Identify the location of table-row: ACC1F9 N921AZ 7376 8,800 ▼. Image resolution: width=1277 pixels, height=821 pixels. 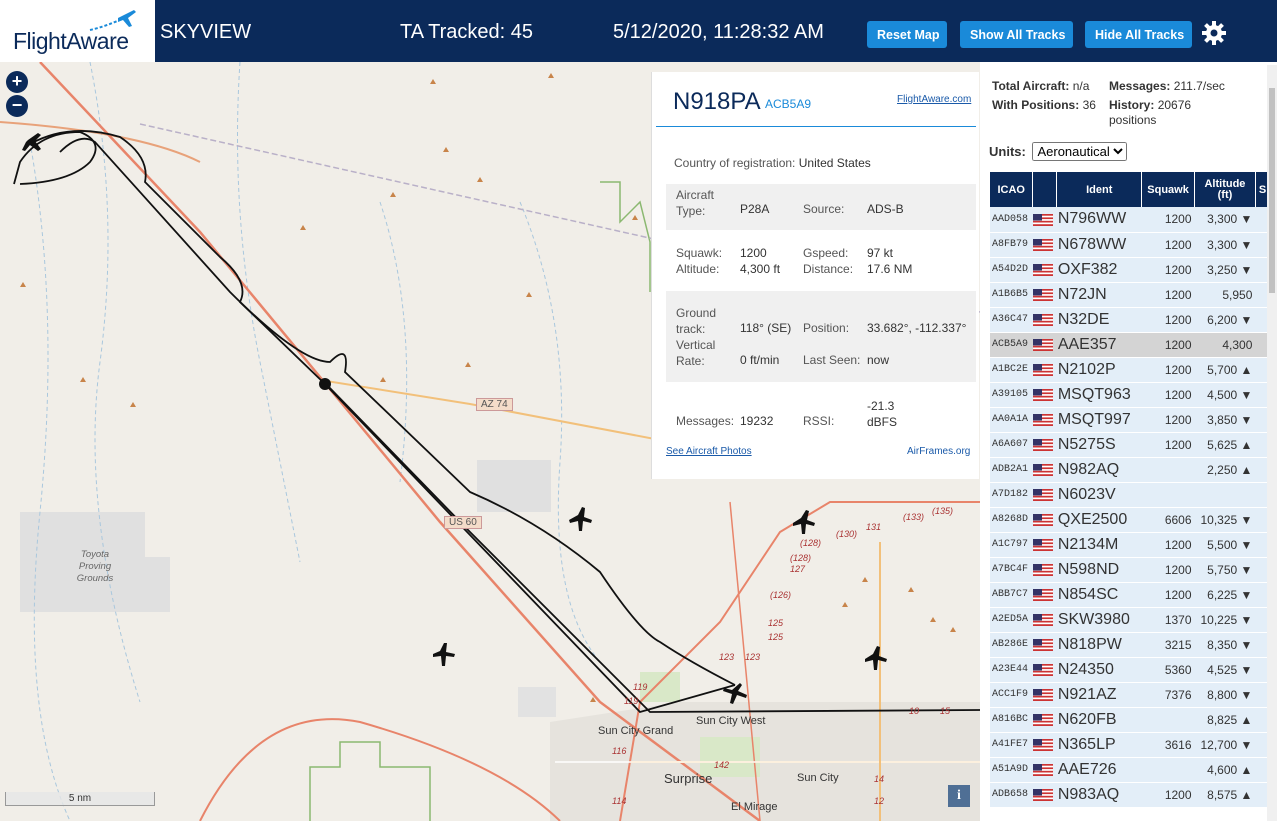
(1133, 695).